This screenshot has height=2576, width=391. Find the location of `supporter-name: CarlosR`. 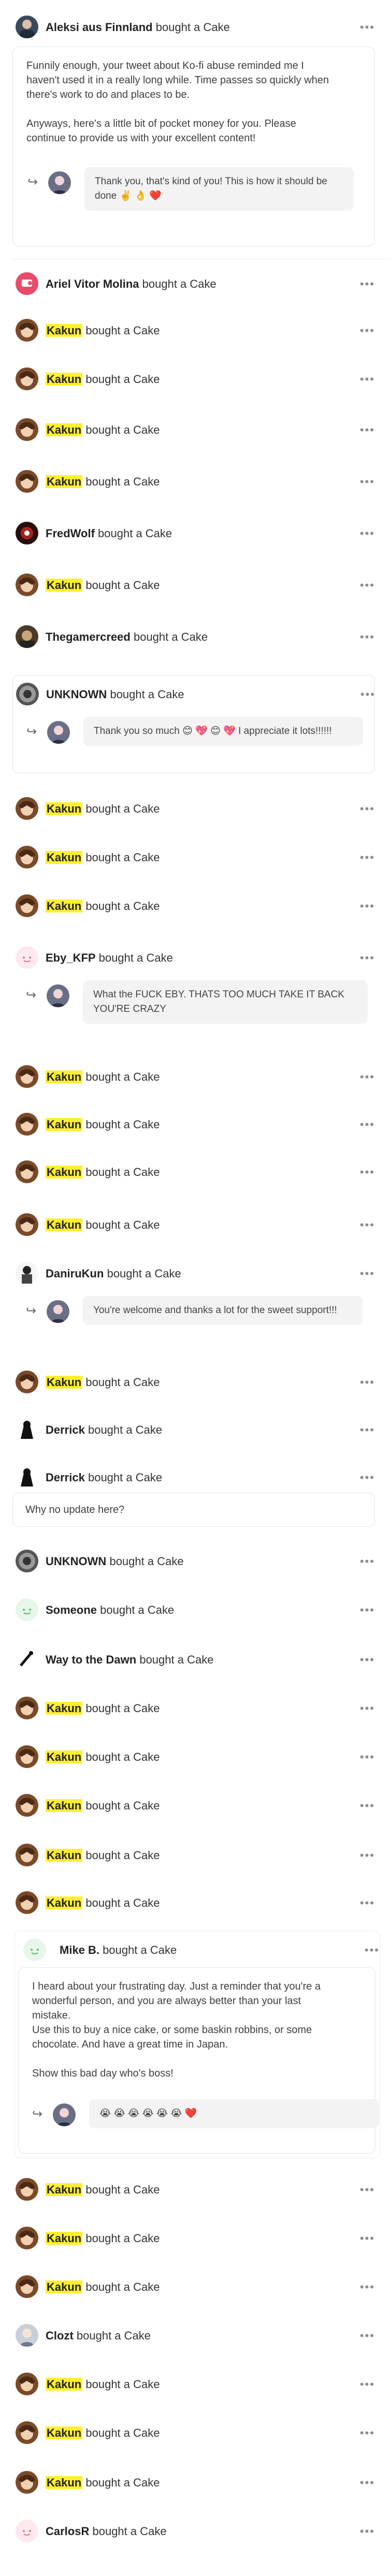

supporter-name: CarlosR is located at coordinates (67, 2532).